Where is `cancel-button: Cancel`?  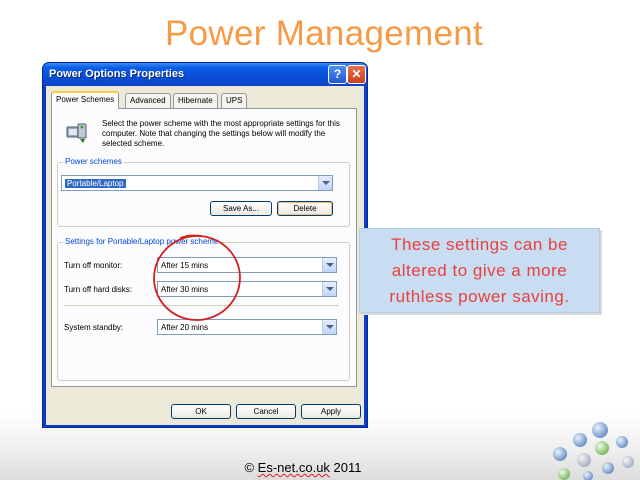 cancel-button: Cancel is located at coordinates (266, 411).